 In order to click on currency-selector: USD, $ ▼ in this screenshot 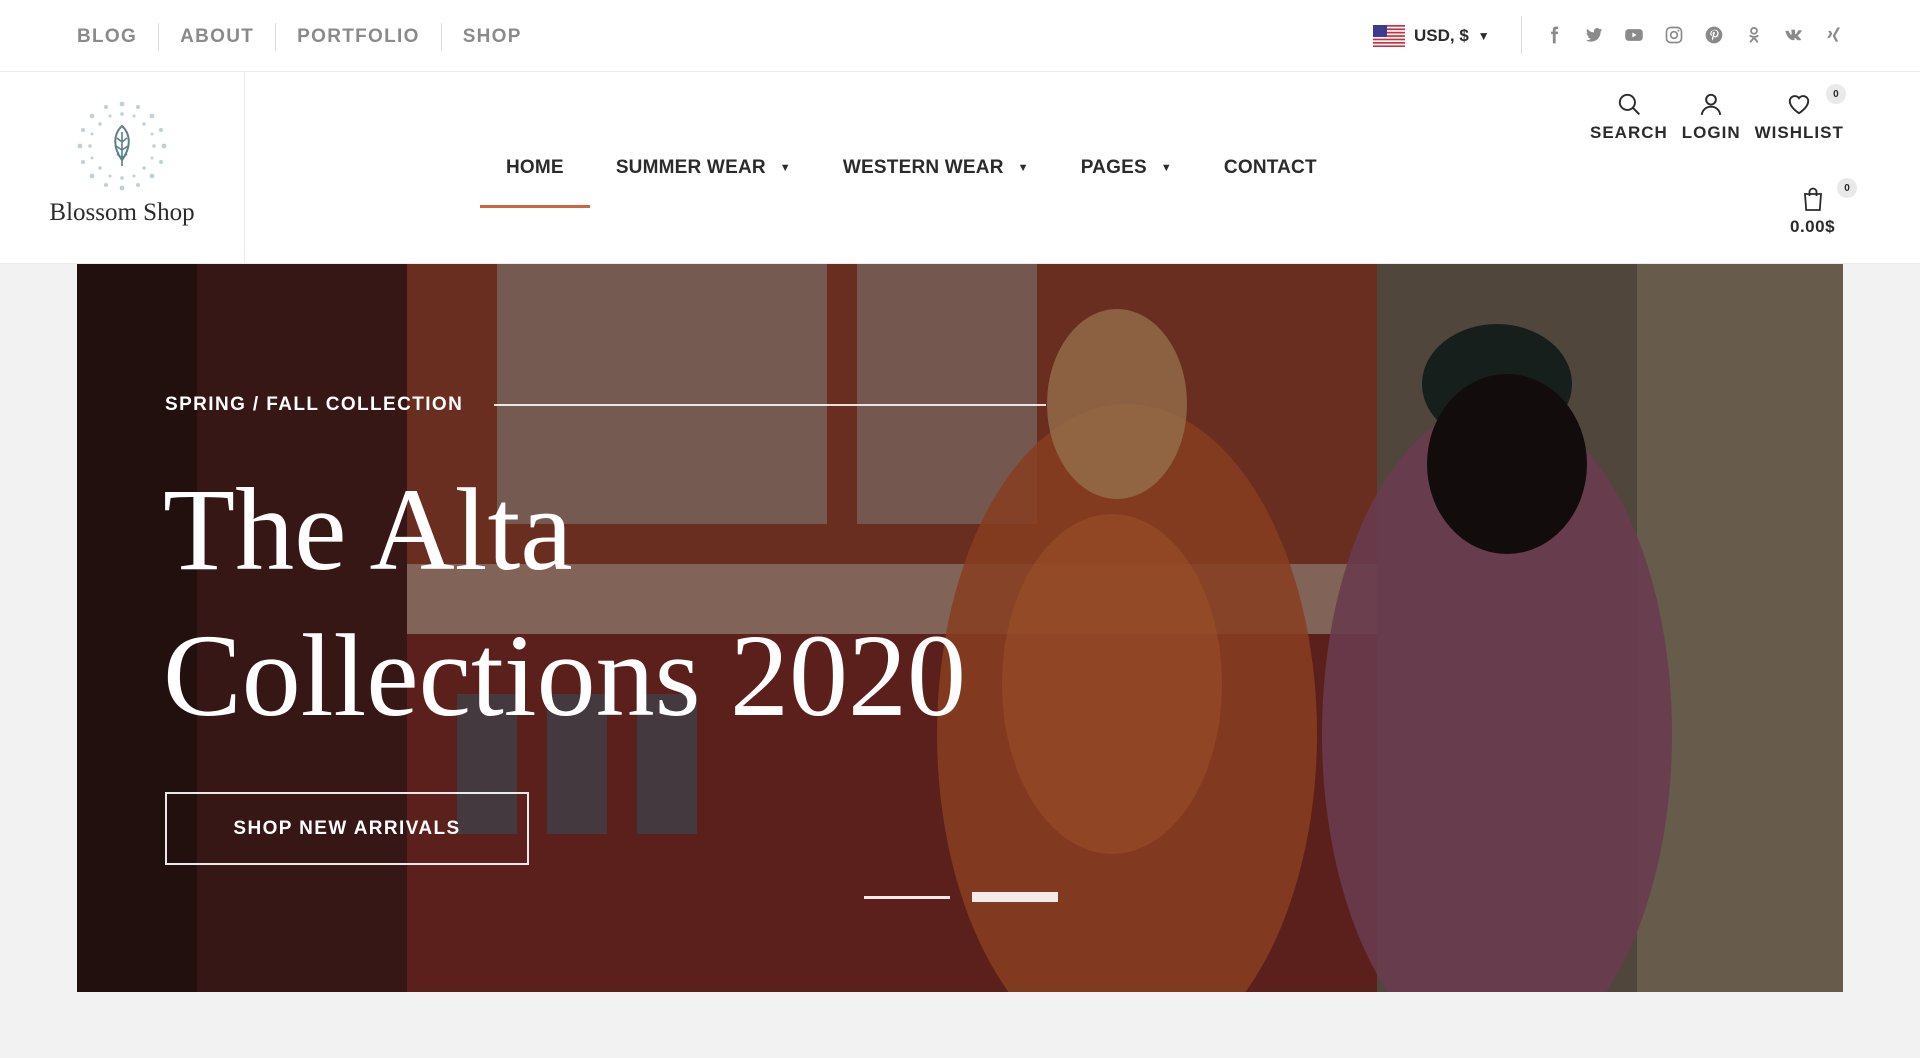, I will do `click(1431, 36)`.